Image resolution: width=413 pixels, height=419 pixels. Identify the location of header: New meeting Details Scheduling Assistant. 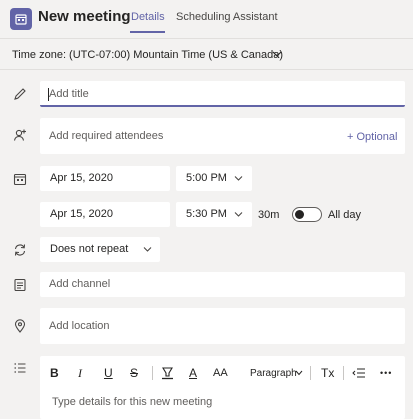
(206, 19).